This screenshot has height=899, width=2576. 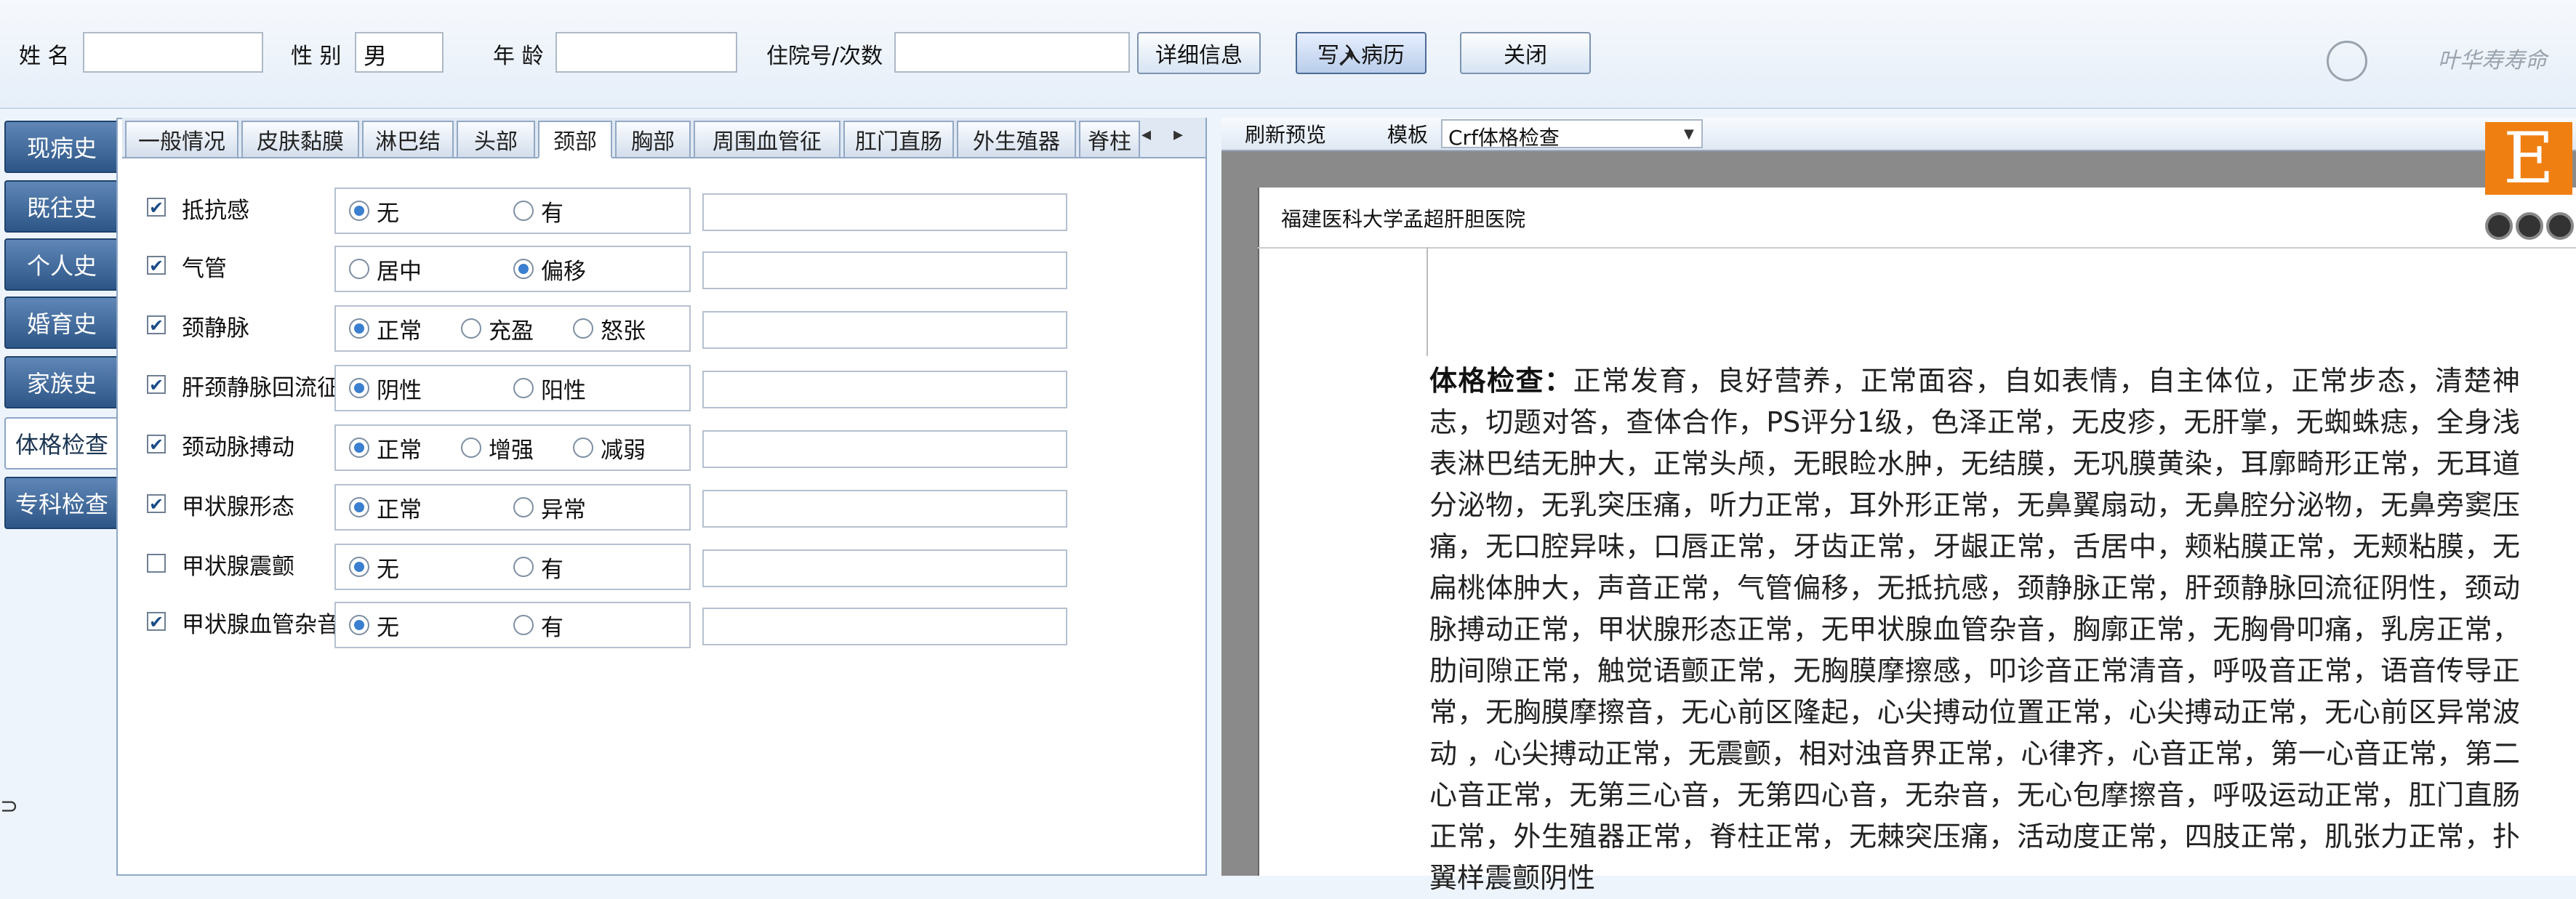 What do you see at coordinates (61, 503) in the screenshot?
I see `side-tab: 专科检查` at bounding box center [61, 503].